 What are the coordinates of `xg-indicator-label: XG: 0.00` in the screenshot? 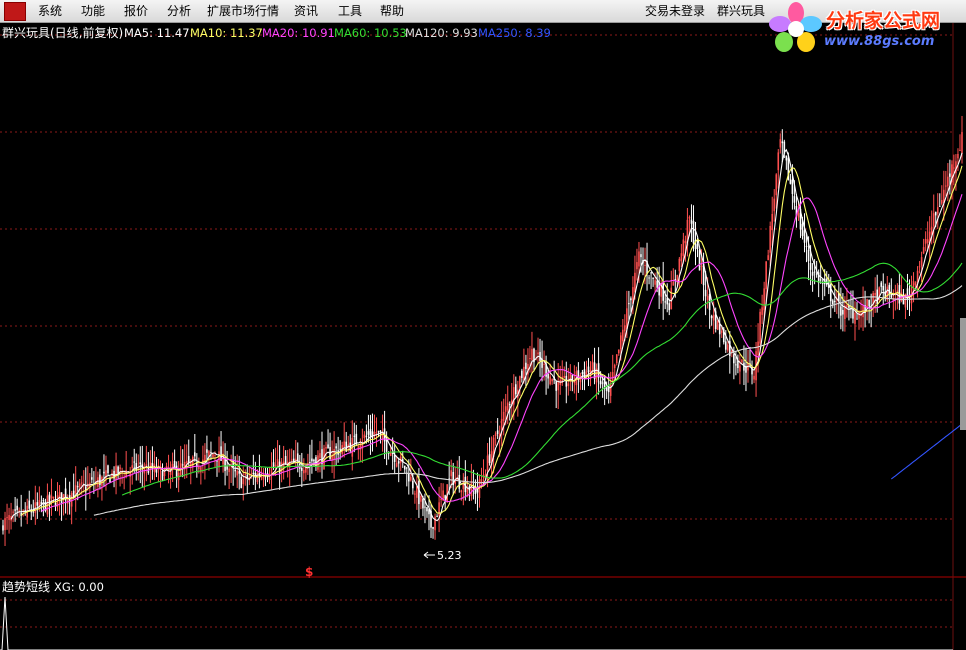 It's located at (79, 587).